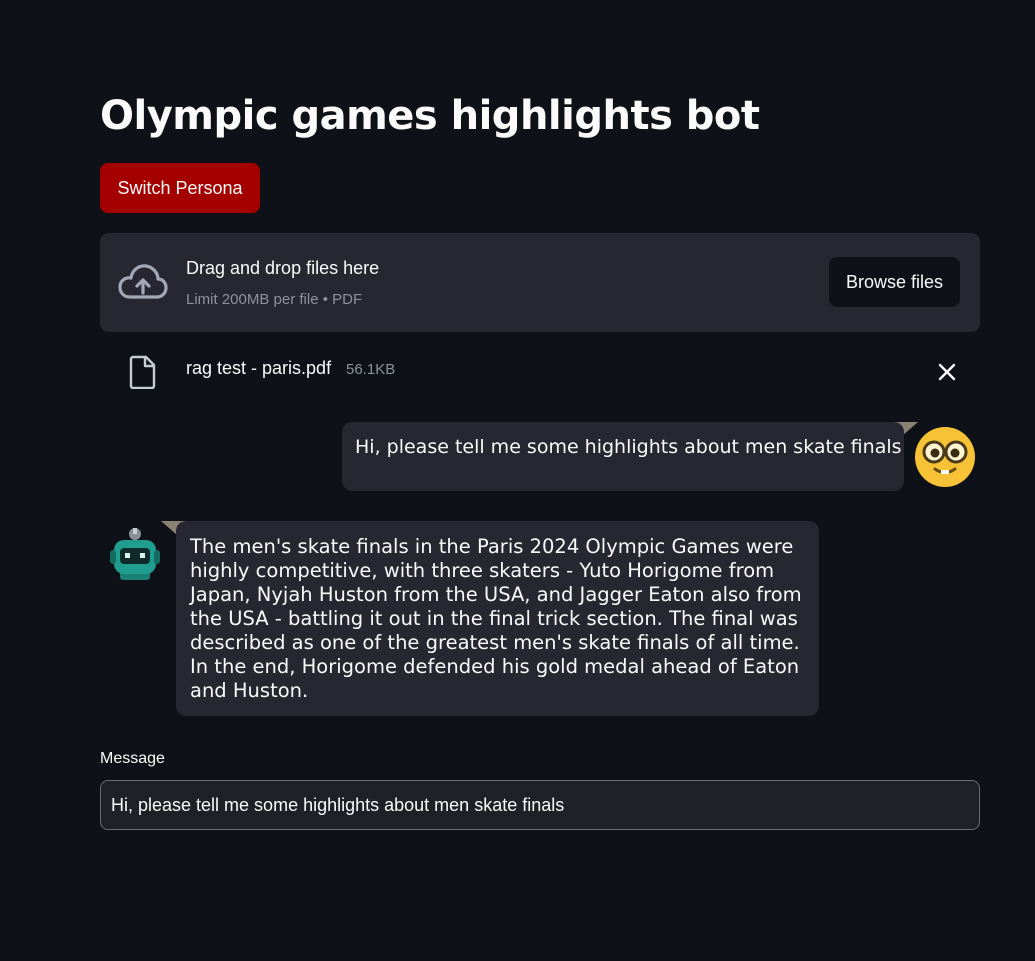 The width and height of the screenshot is (1035, 961). I want to click on switch-persona-button: Switch Persona, so click(180, 188).